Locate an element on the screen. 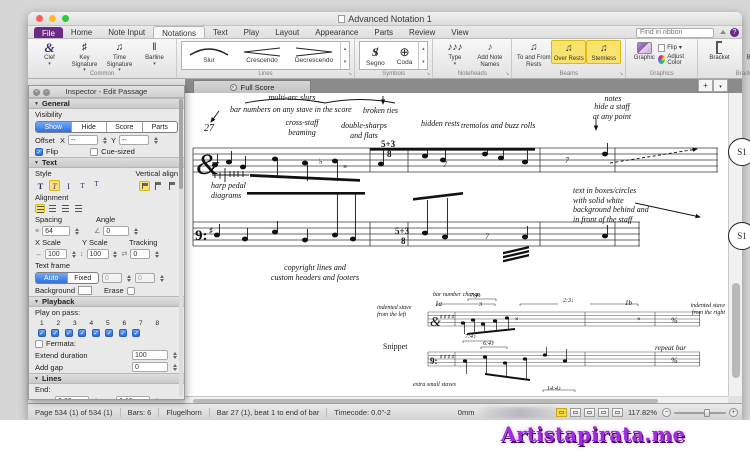 The image size is (750, 458). bold-style-button: T is located at coordinates (40, 185).